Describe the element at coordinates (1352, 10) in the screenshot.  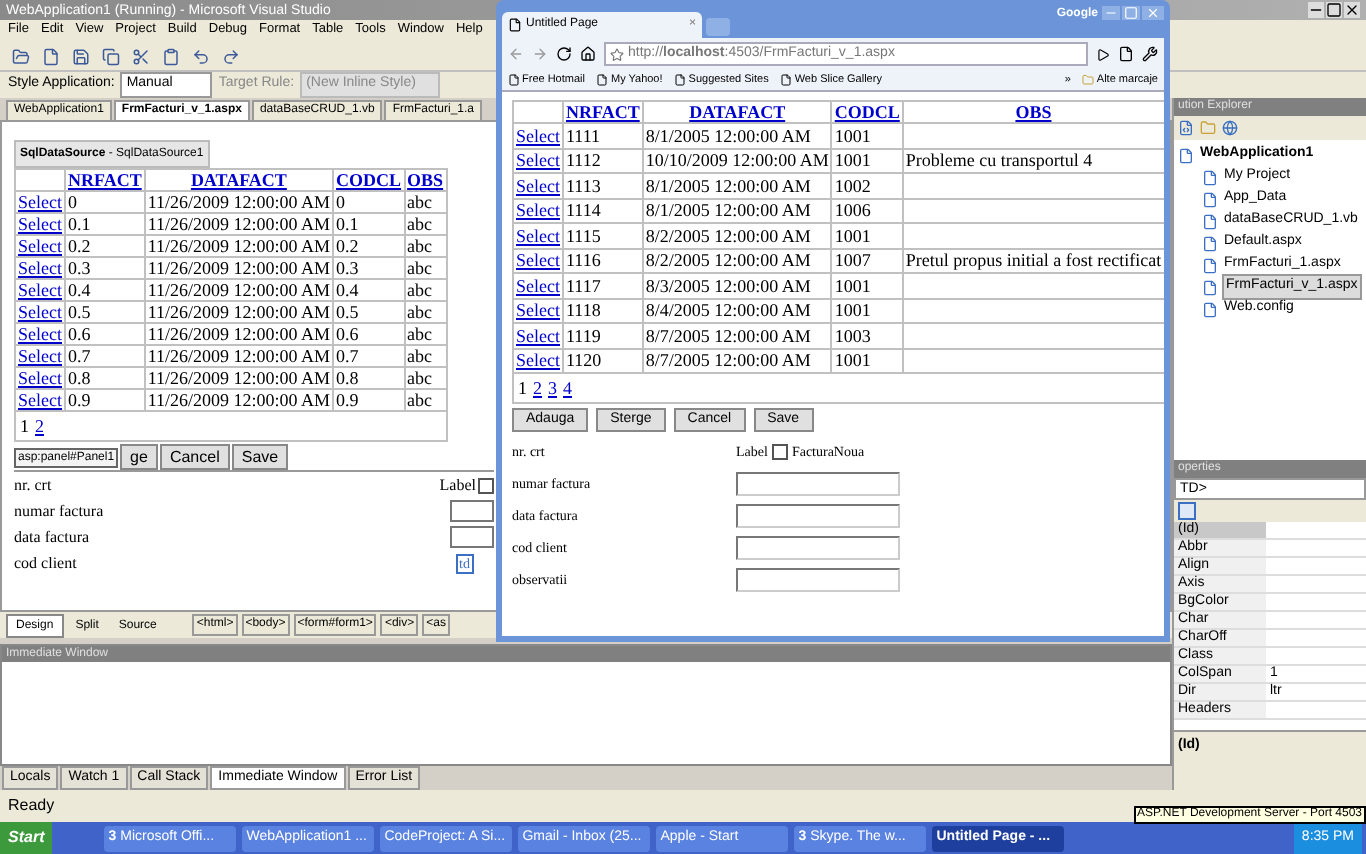
I see `close-icon` at that location.